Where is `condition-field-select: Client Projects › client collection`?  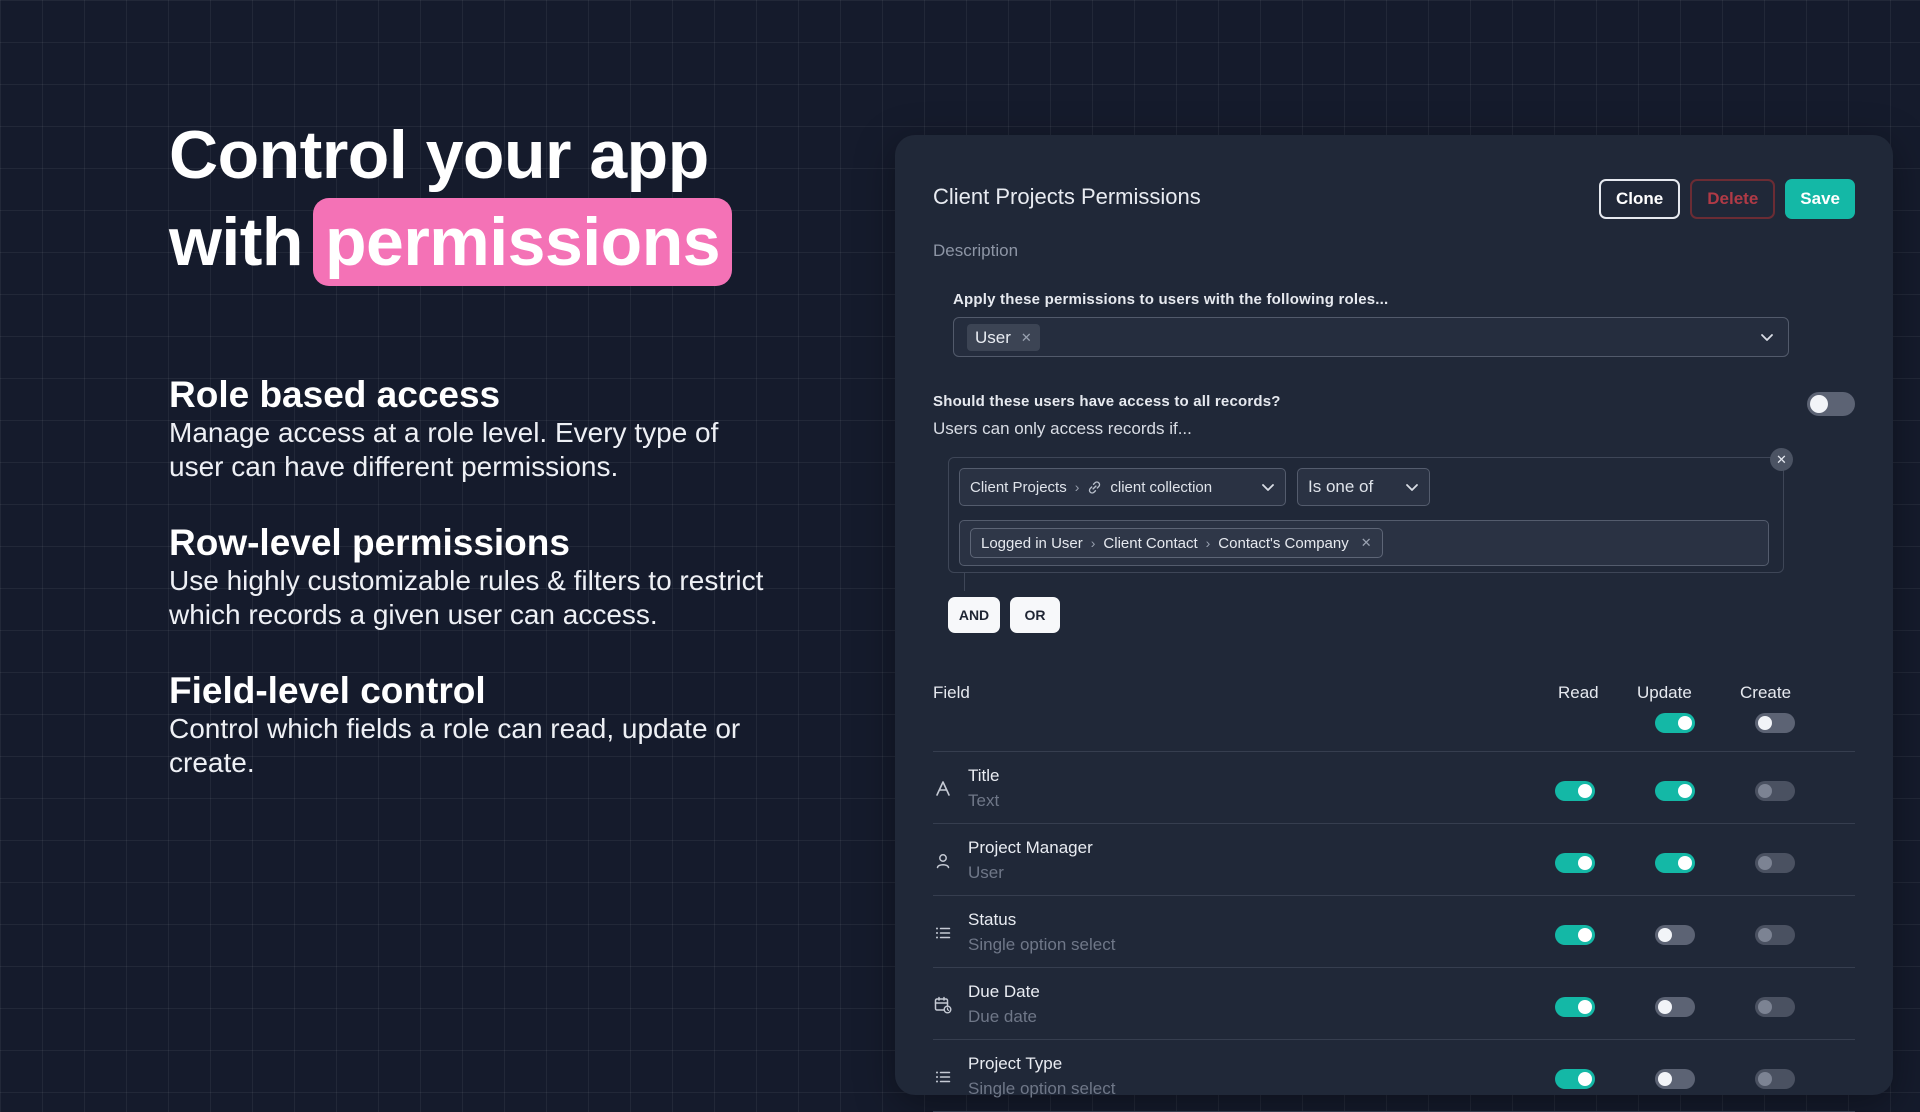
condition-field-select: Client Projects › client collection is located at coordinates (1122, 487).